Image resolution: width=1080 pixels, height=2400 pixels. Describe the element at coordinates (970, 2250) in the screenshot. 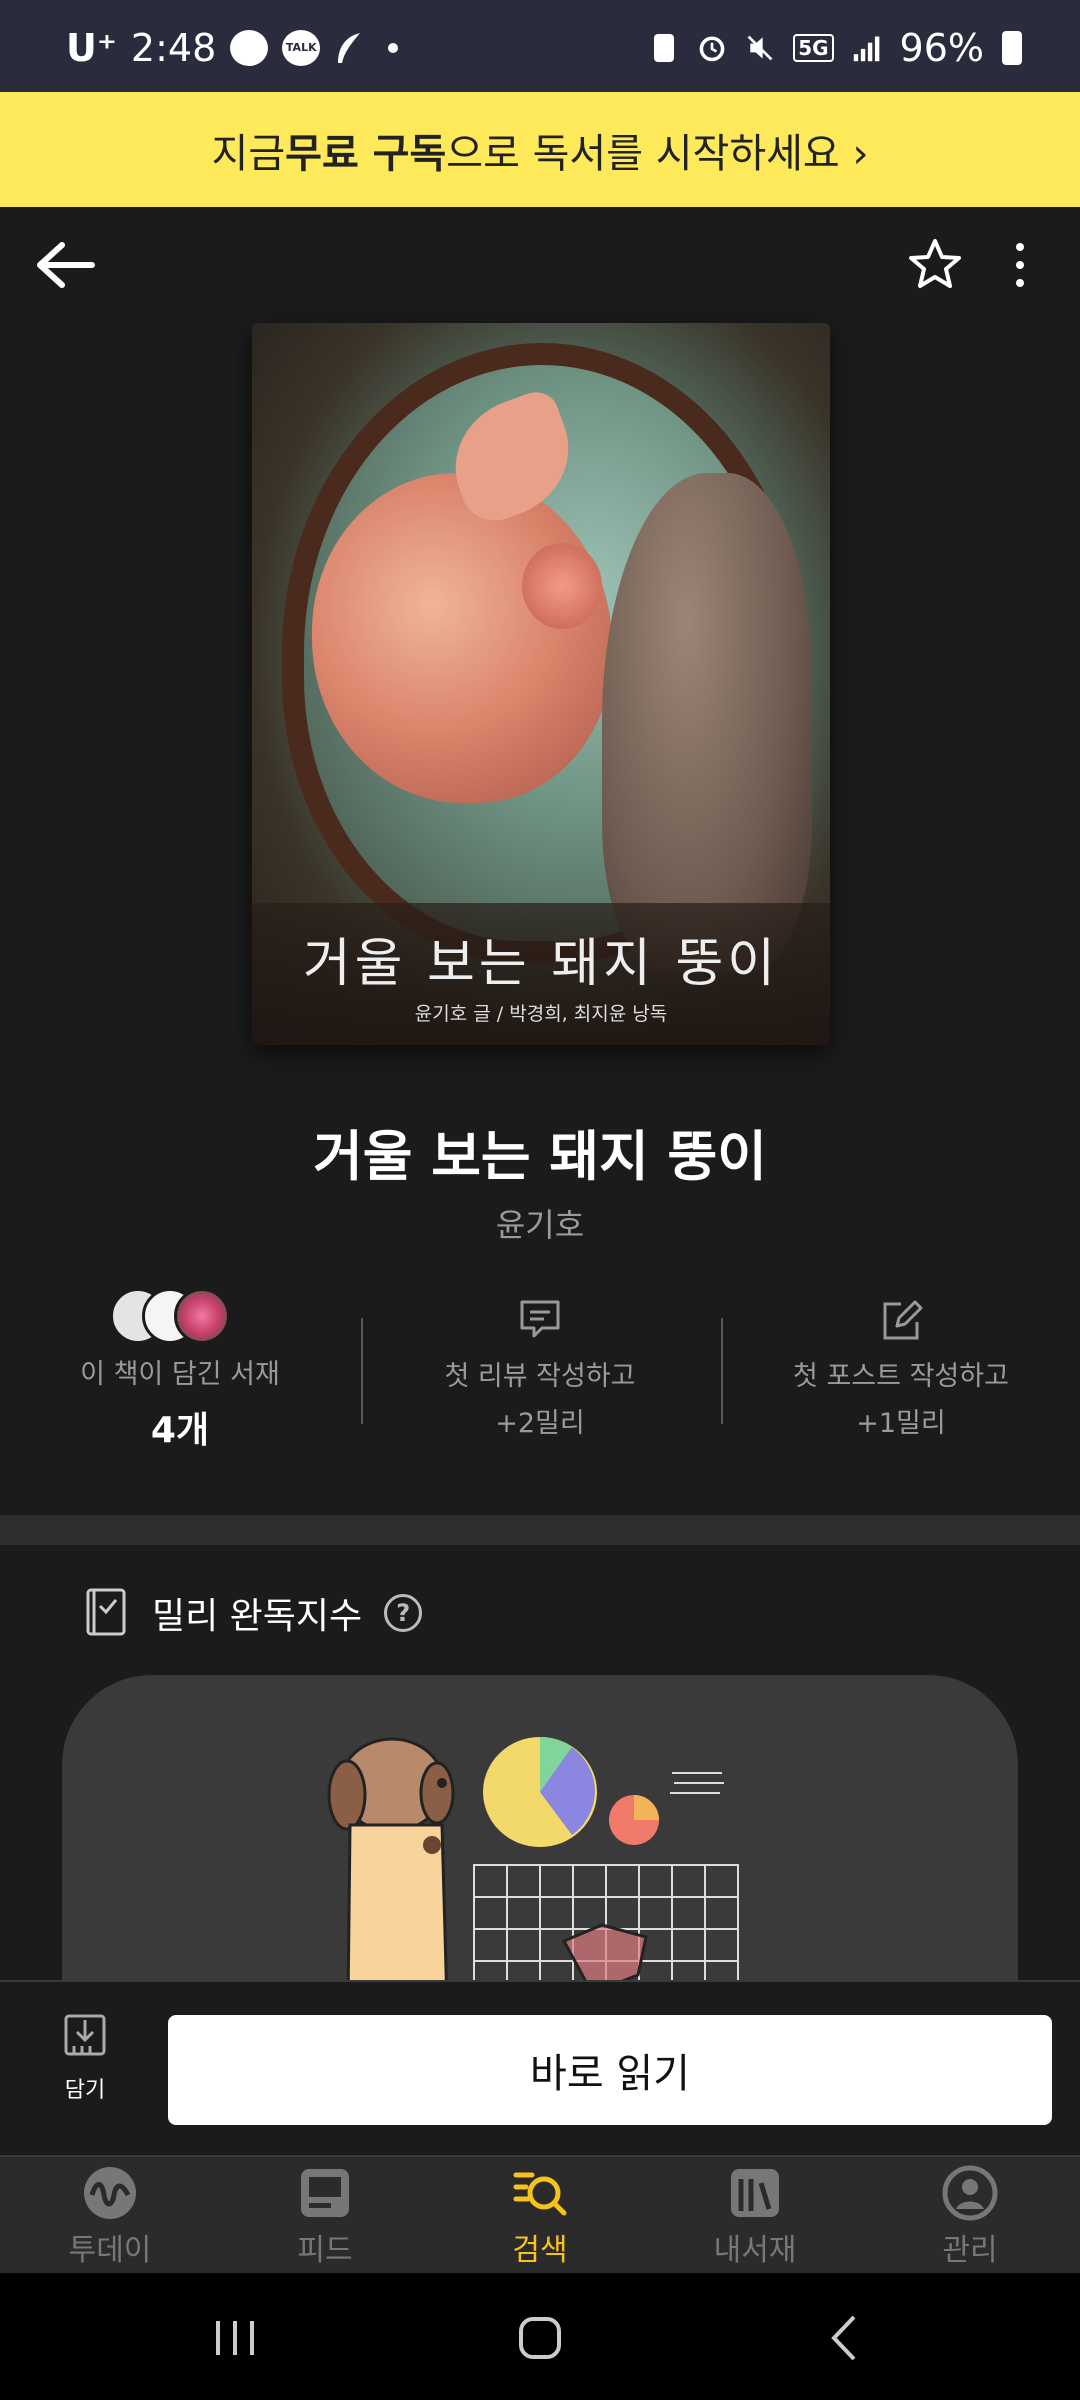

I see `tab-label: 관리` at that location.